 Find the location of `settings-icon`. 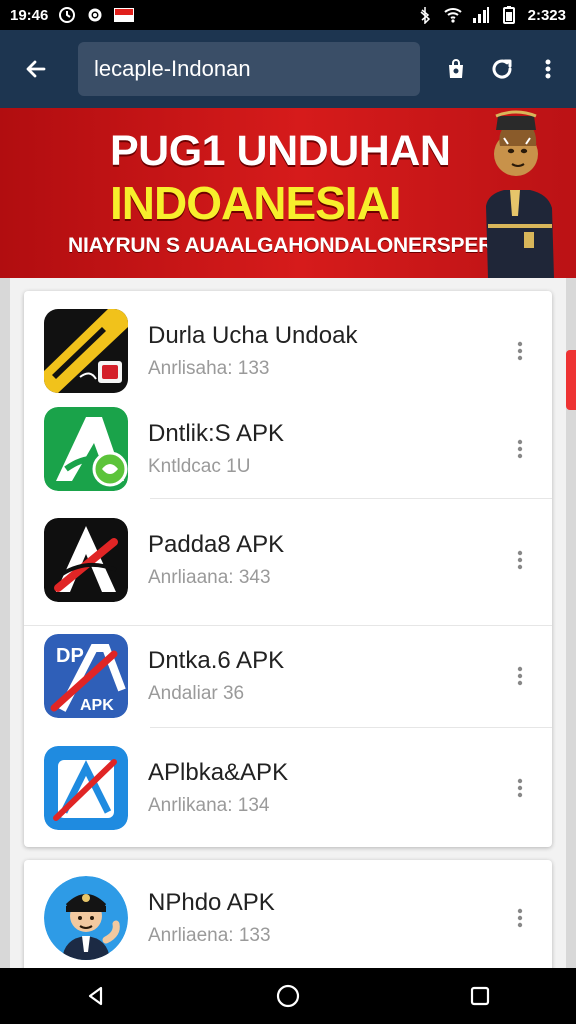

settings-icon is located at coordinates (95, 15).